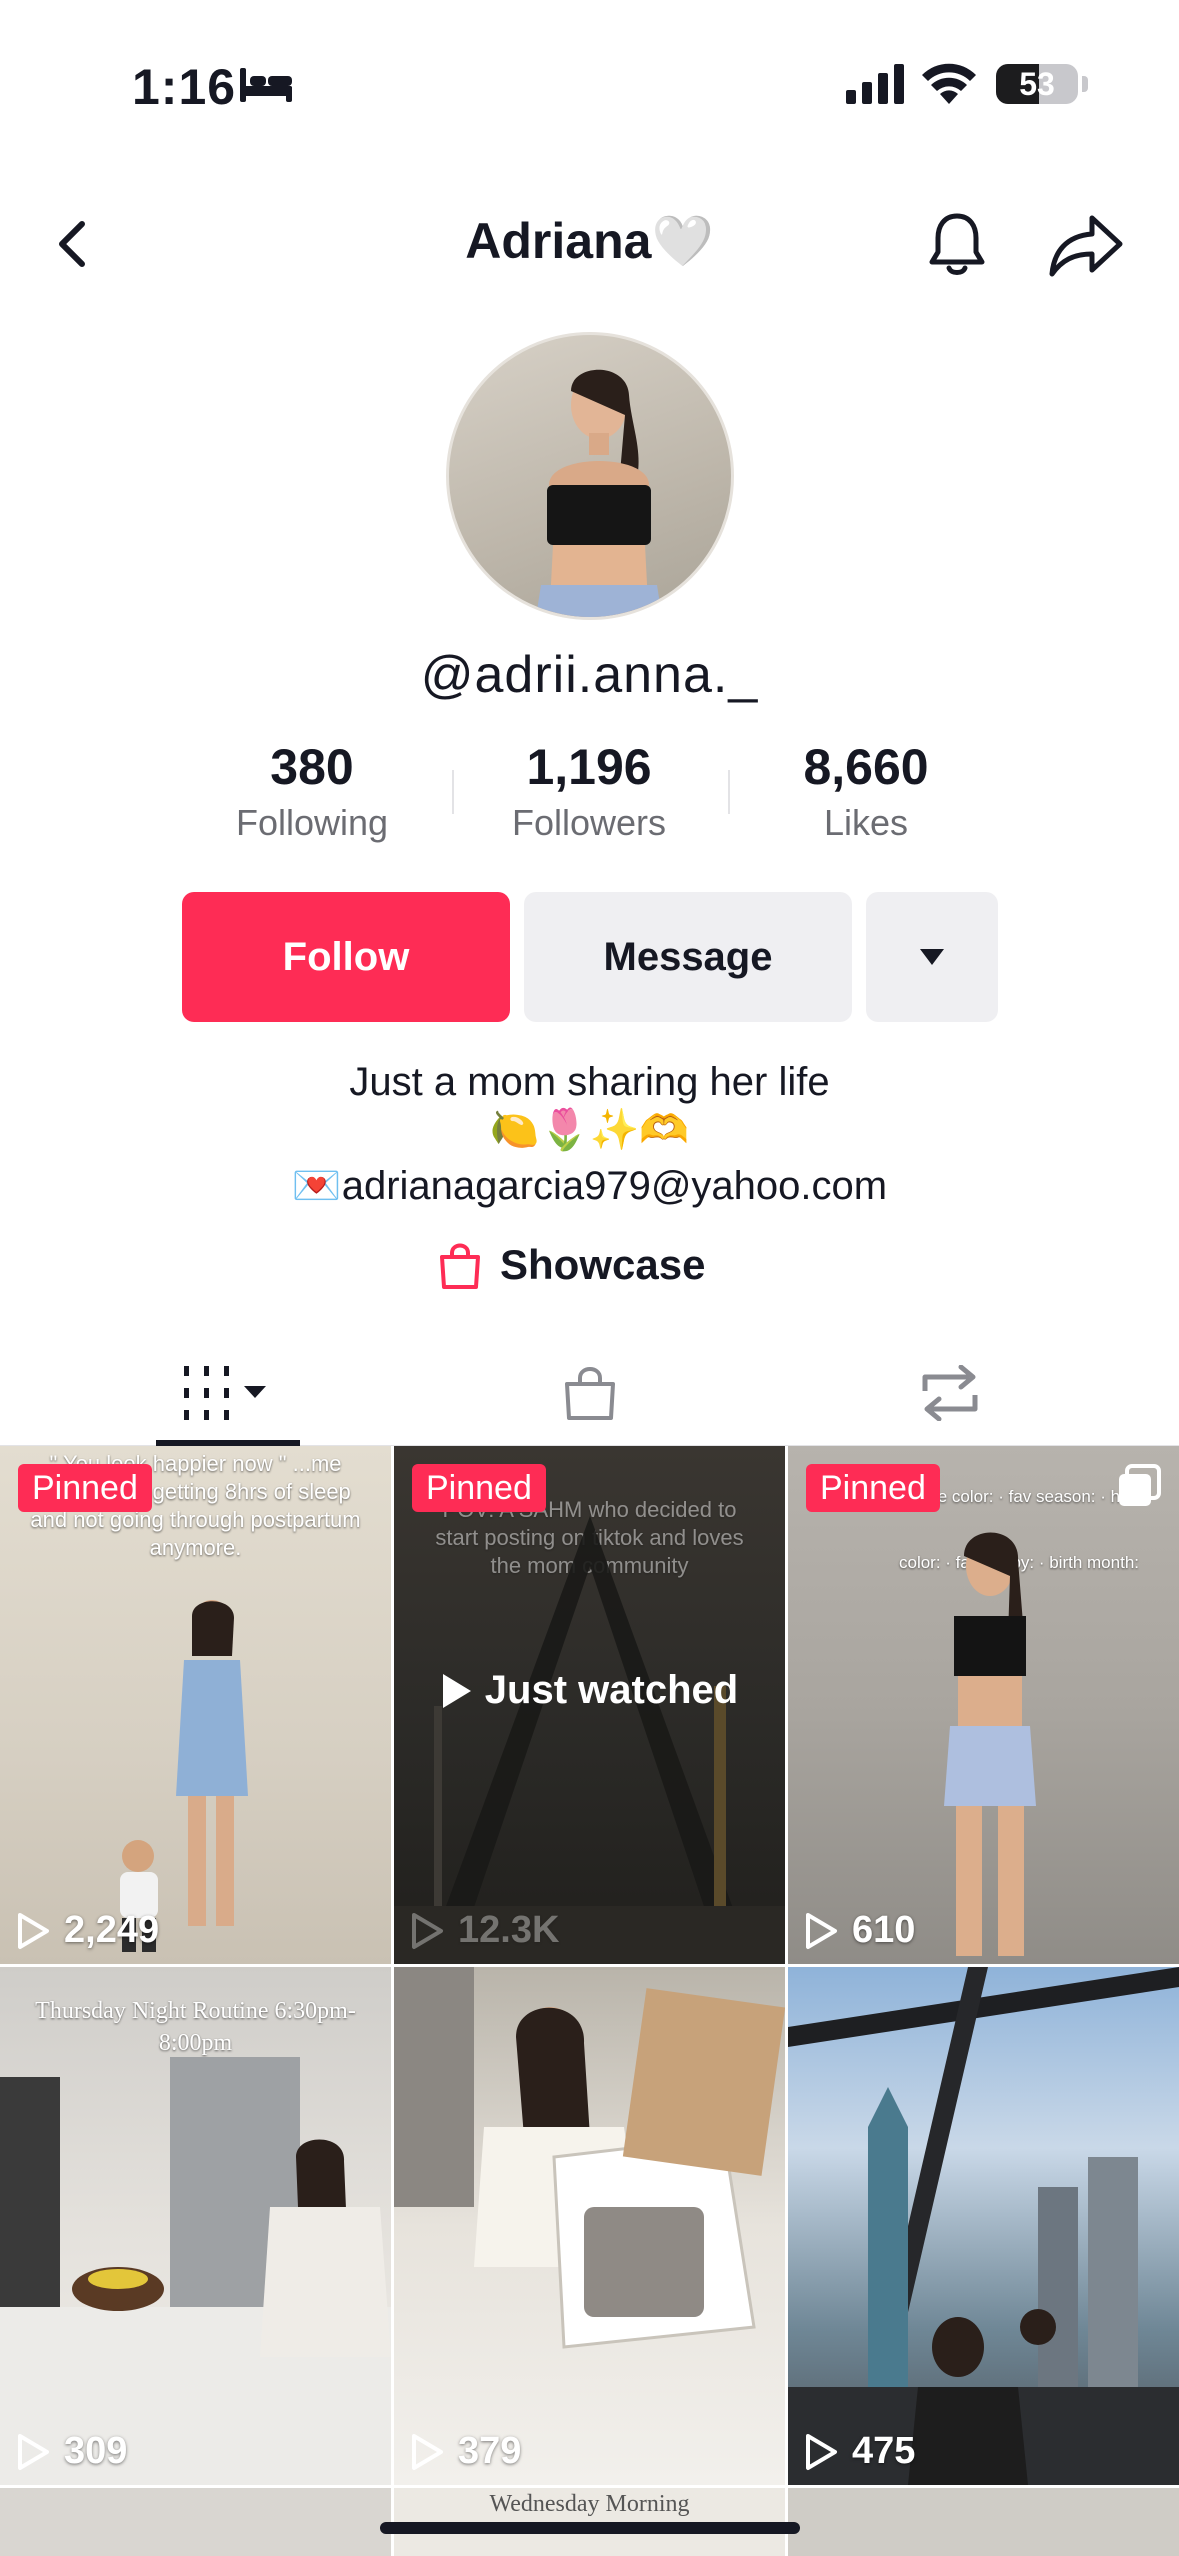 This screenshot has height=2556, width=1179. I want to click on box-scene, so click(589, 2158).